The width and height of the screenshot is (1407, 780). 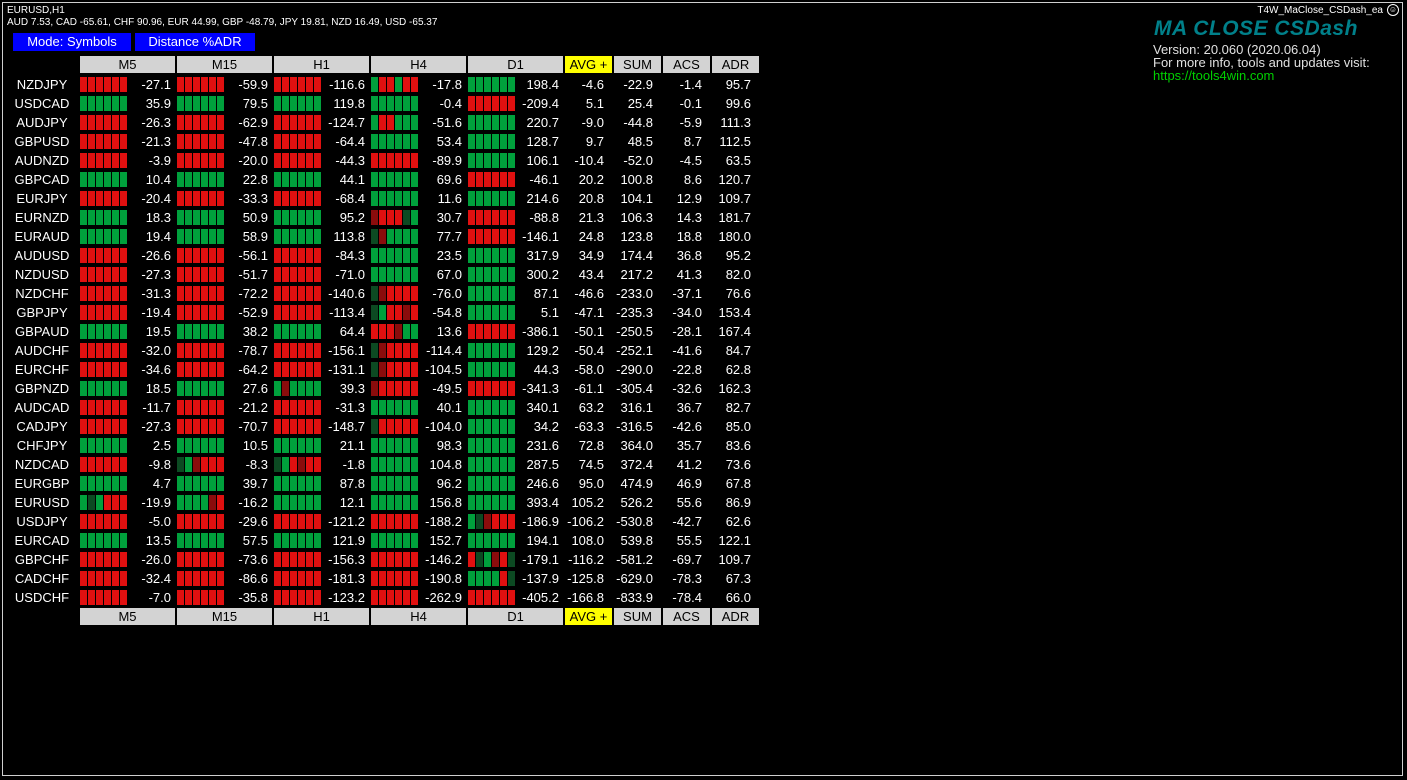 What do you see at coordinates (321, 64) in the screenshot?
I see `header-h1: H1` at bounding box center [321, 64].